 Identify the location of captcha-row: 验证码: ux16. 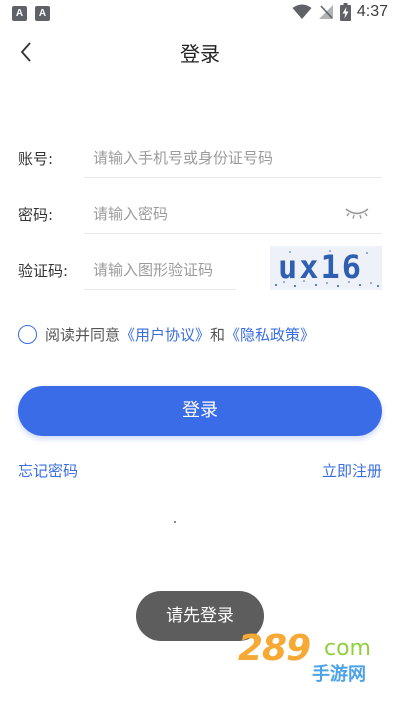
(200, 272).